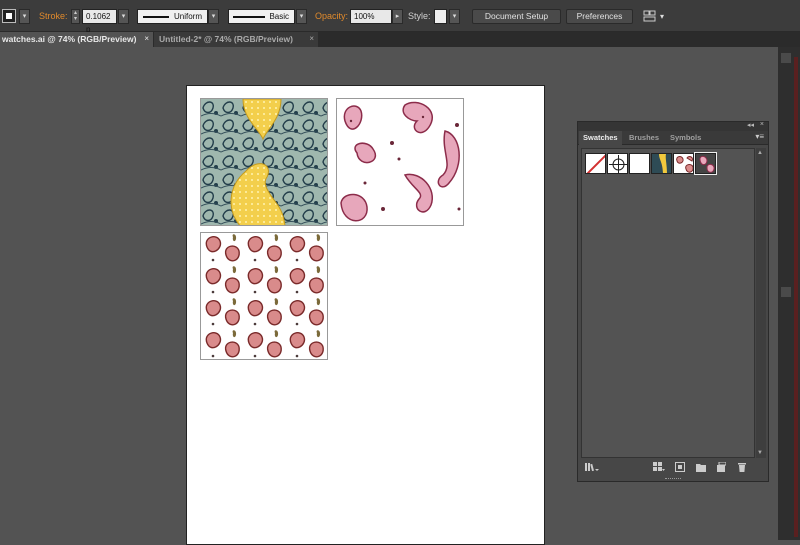 This screenshot has width=800, height=545. I want to click on stroke-weight-dropdown-icon: ▾, so click(123, 16).